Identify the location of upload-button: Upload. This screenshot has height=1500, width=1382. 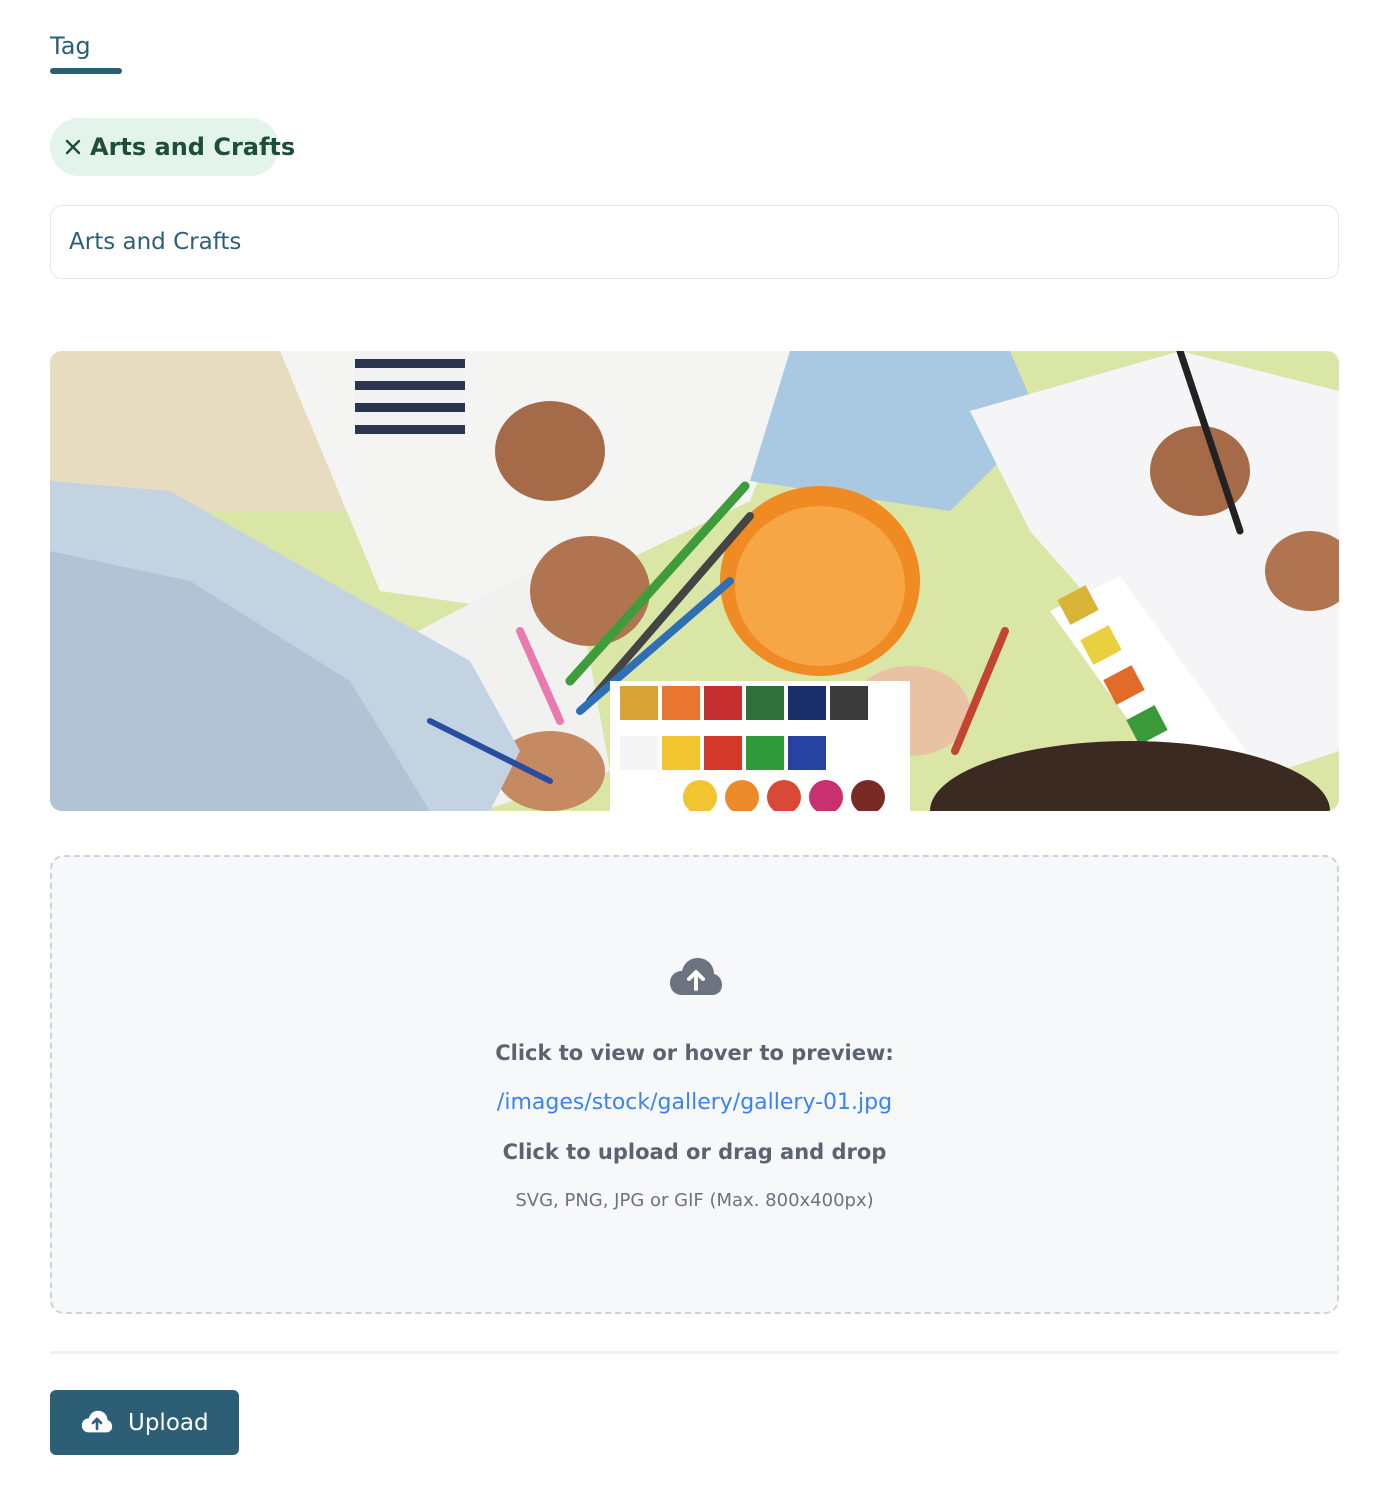
(144, 1422).